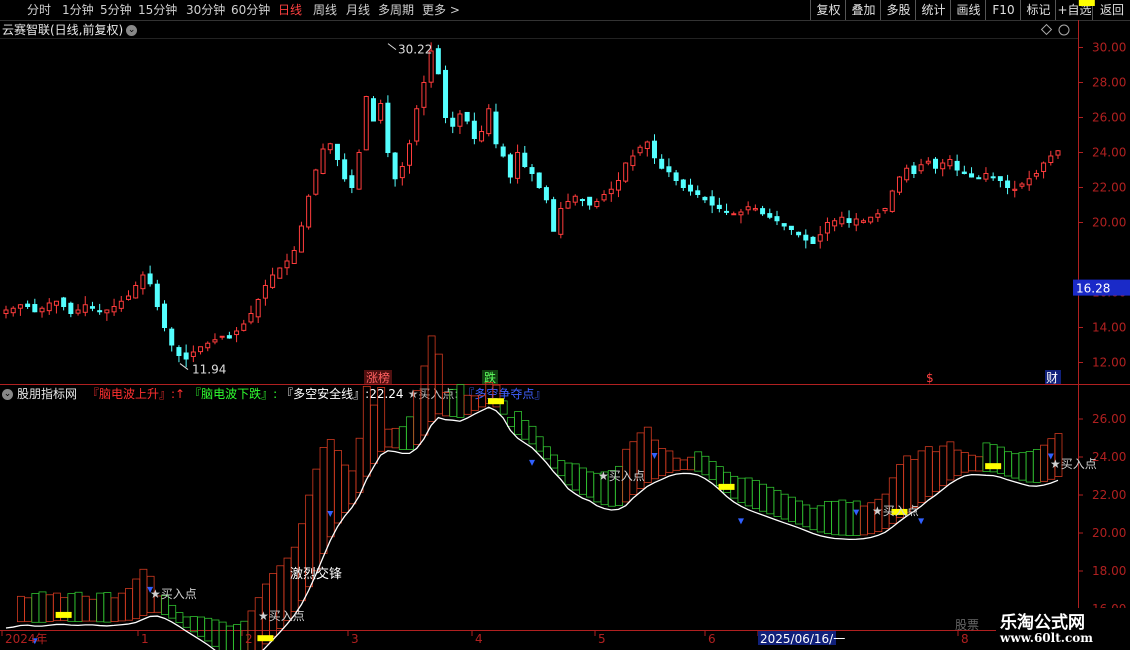  I want to click on time-tick-label: 2024年, so click(26, 639).